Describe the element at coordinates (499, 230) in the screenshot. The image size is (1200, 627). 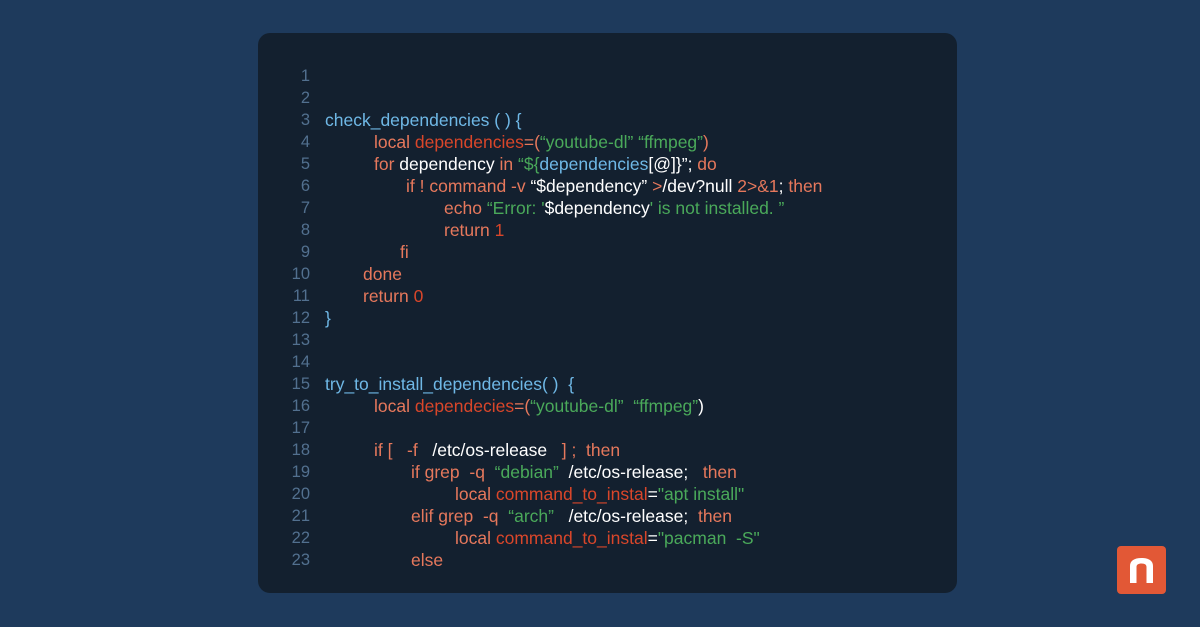
I see `code-token: 1` at that location.